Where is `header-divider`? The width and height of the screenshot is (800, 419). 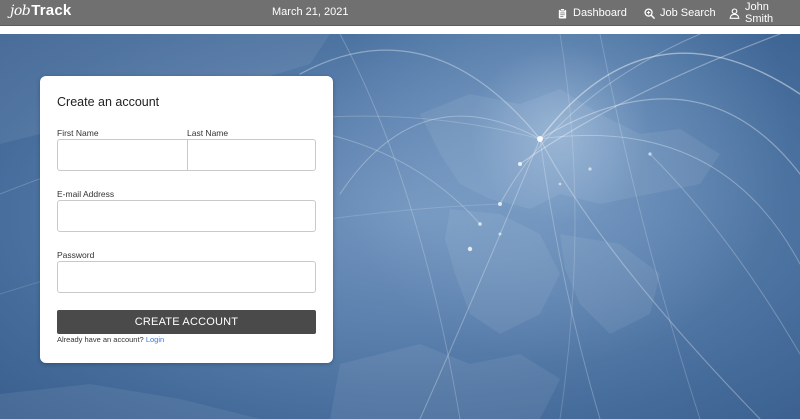 header-divider is located at coordinates (400, 30).